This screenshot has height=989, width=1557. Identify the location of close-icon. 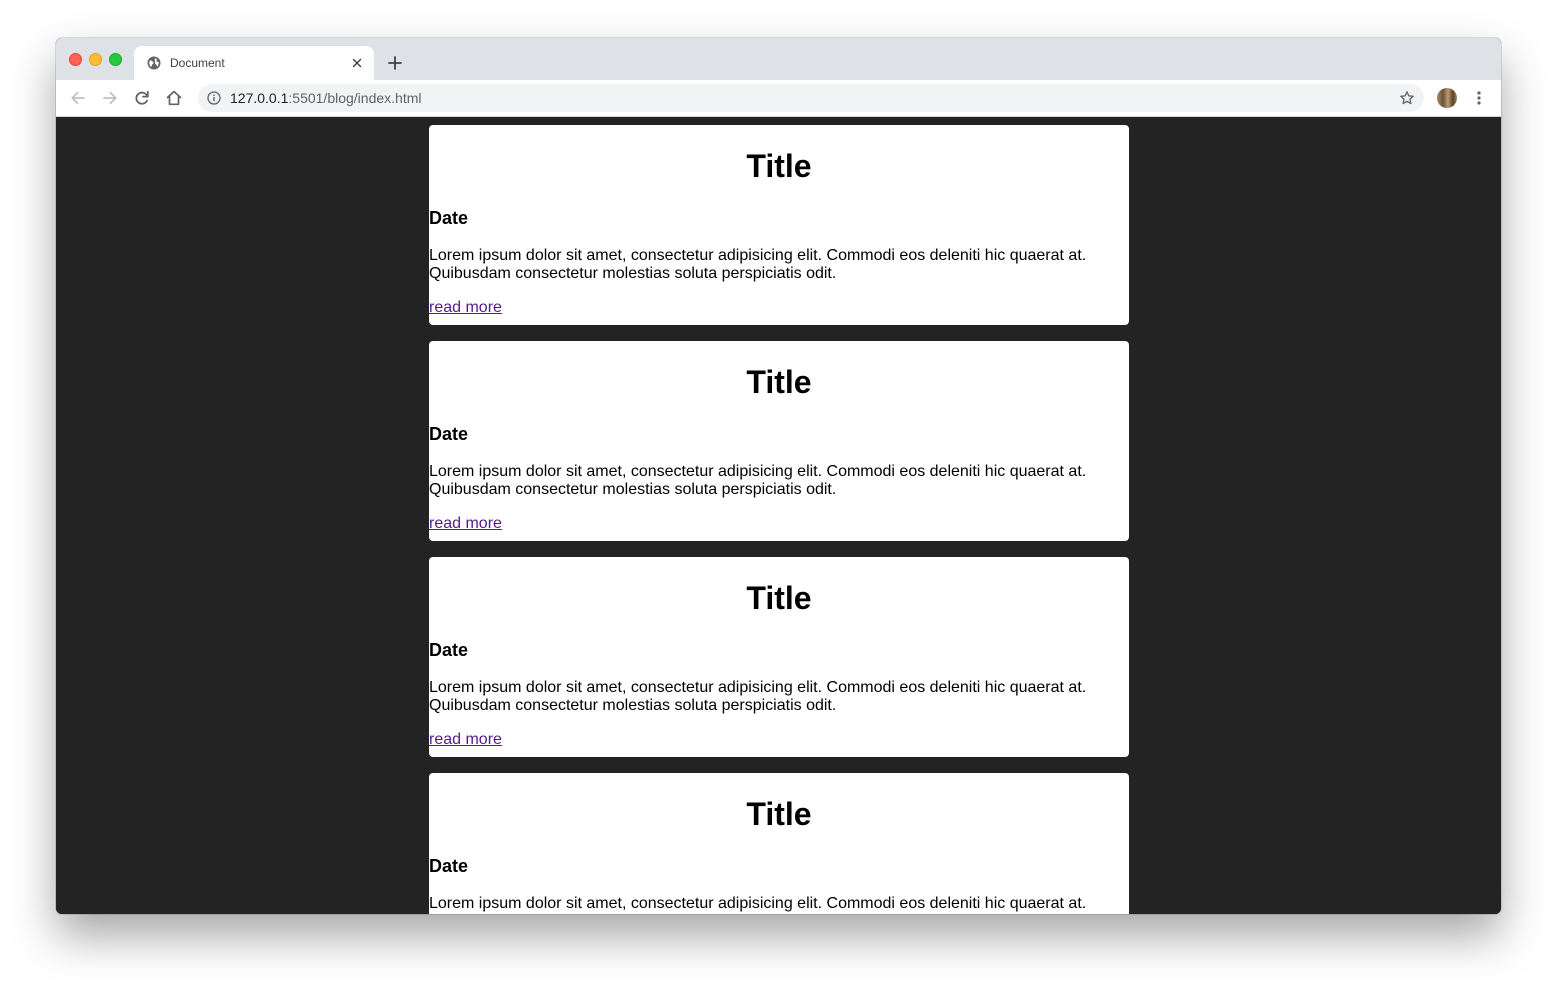
(357, 63).